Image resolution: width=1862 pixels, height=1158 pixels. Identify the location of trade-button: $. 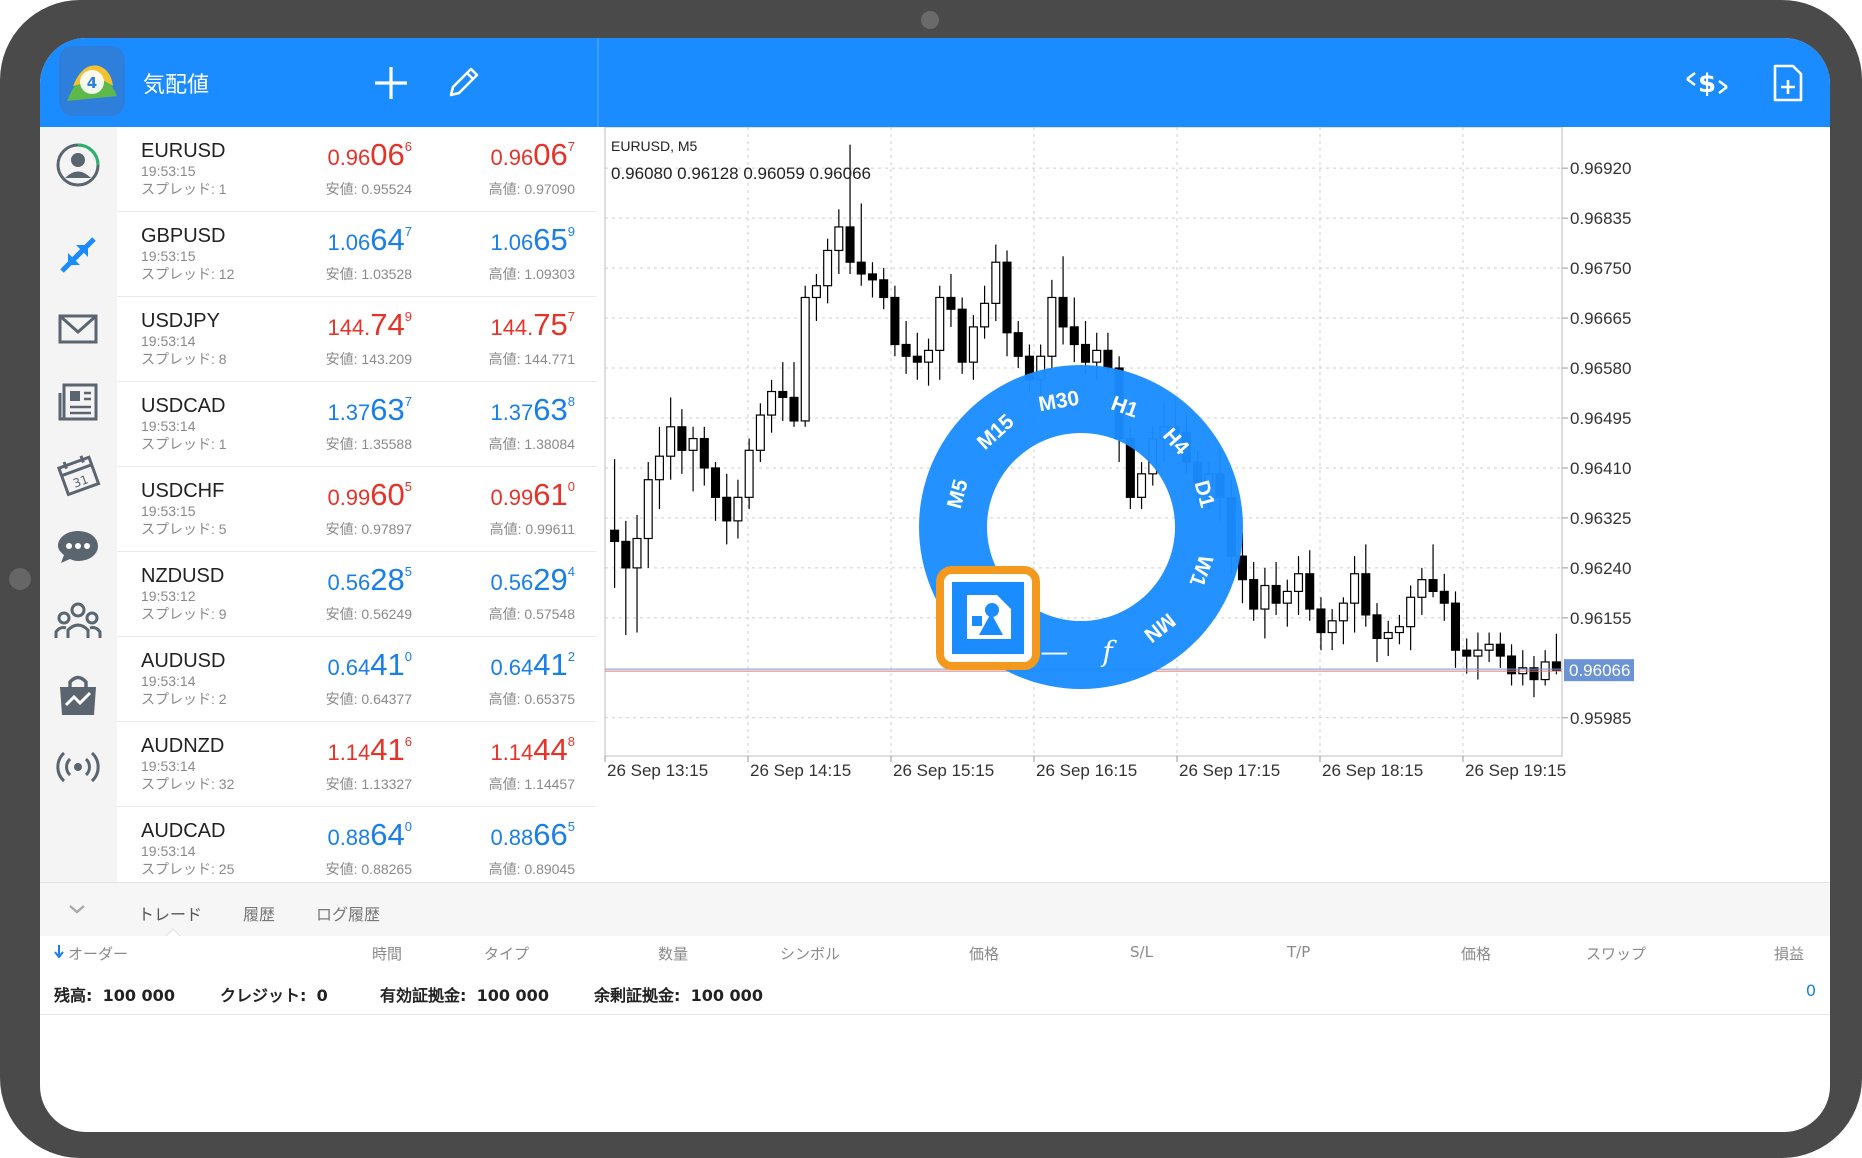
(1707, 83).